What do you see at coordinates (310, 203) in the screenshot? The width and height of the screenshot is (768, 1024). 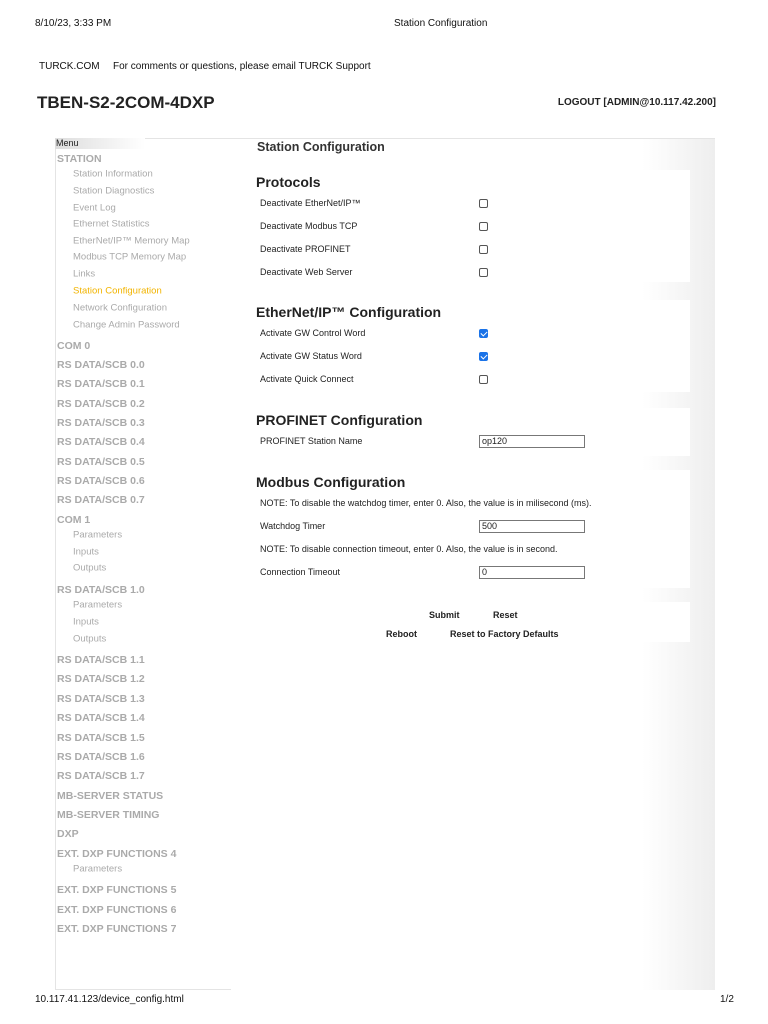 I see `protocols-row-label: Deactivate EtherNet/IP™` at bounding box center [310, 203].